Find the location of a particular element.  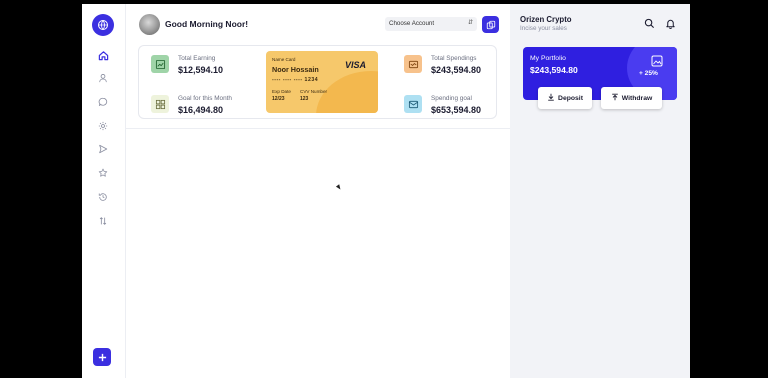

card-name-label: Name Card is located at coordinates (284, 59).